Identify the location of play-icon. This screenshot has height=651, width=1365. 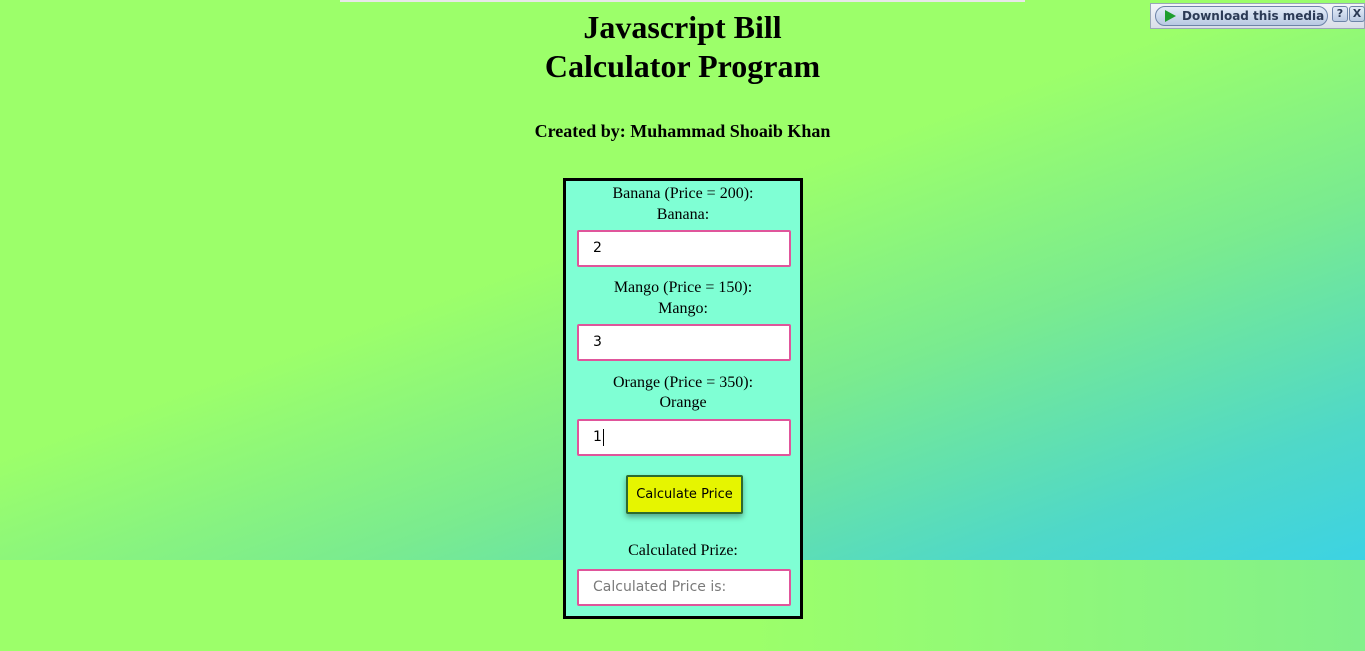
(1170, 16).